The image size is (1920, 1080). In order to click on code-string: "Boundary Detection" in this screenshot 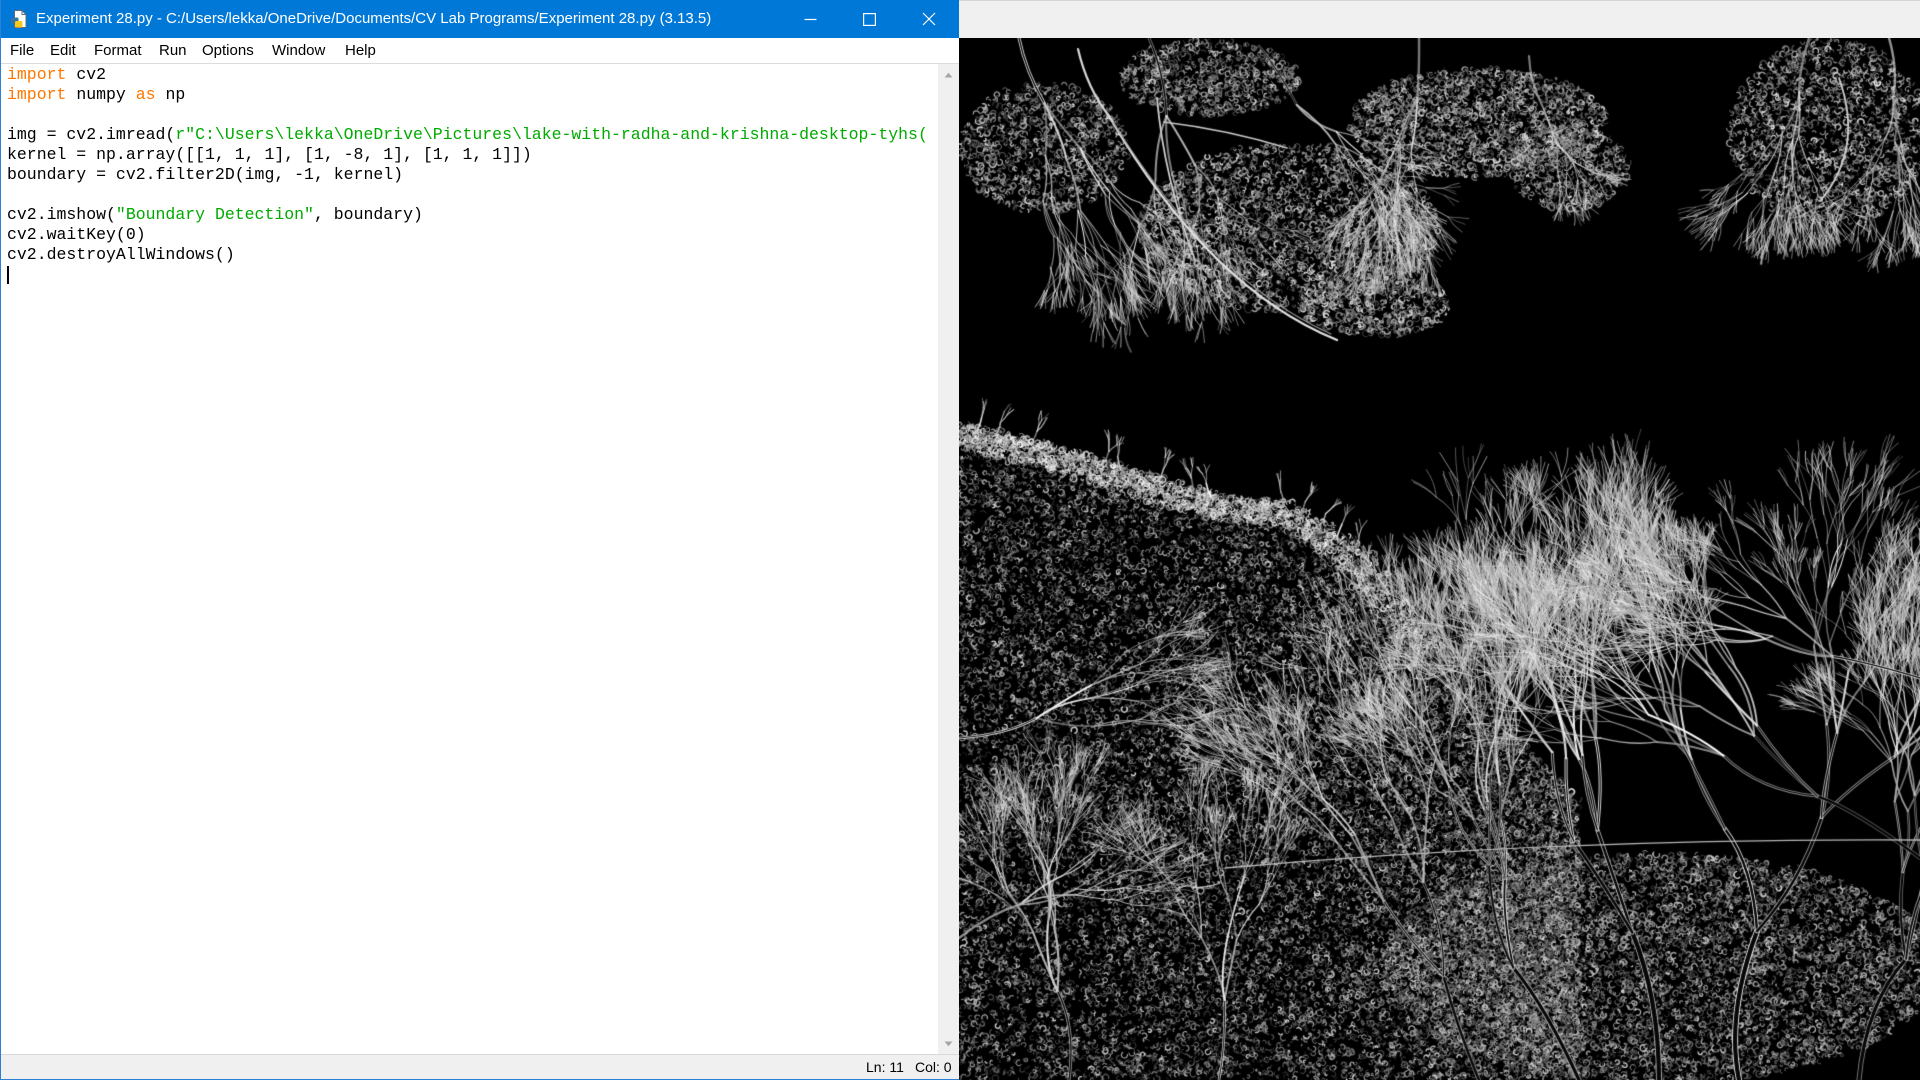, I will do `click(214, 214)`.